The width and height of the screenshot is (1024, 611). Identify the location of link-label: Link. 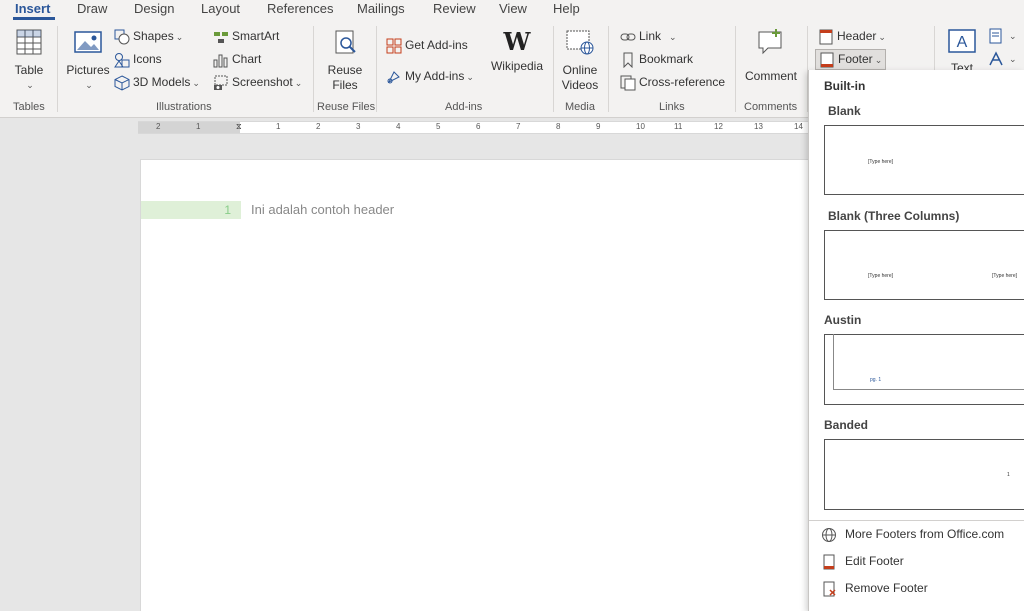
(650, 36).